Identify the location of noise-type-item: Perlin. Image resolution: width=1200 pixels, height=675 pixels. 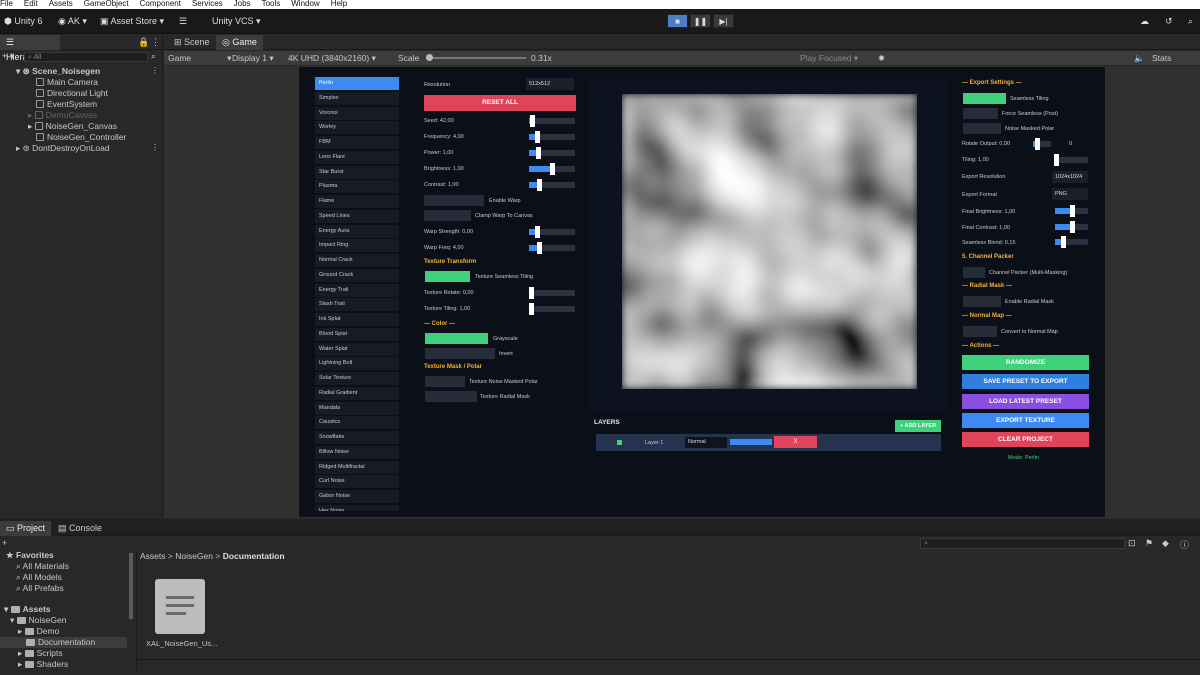
(357, 83).